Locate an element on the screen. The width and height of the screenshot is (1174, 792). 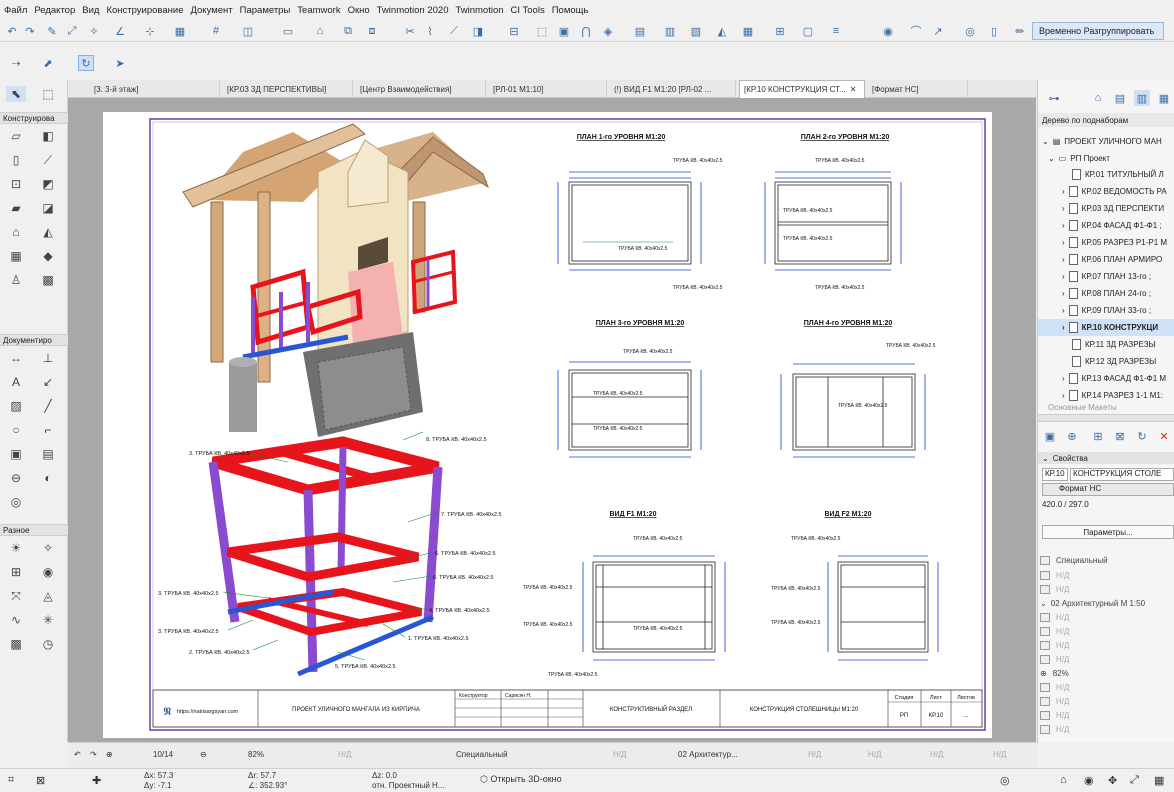
coord-dx: Δx: 57.3 is located at coordinates (158, 775).